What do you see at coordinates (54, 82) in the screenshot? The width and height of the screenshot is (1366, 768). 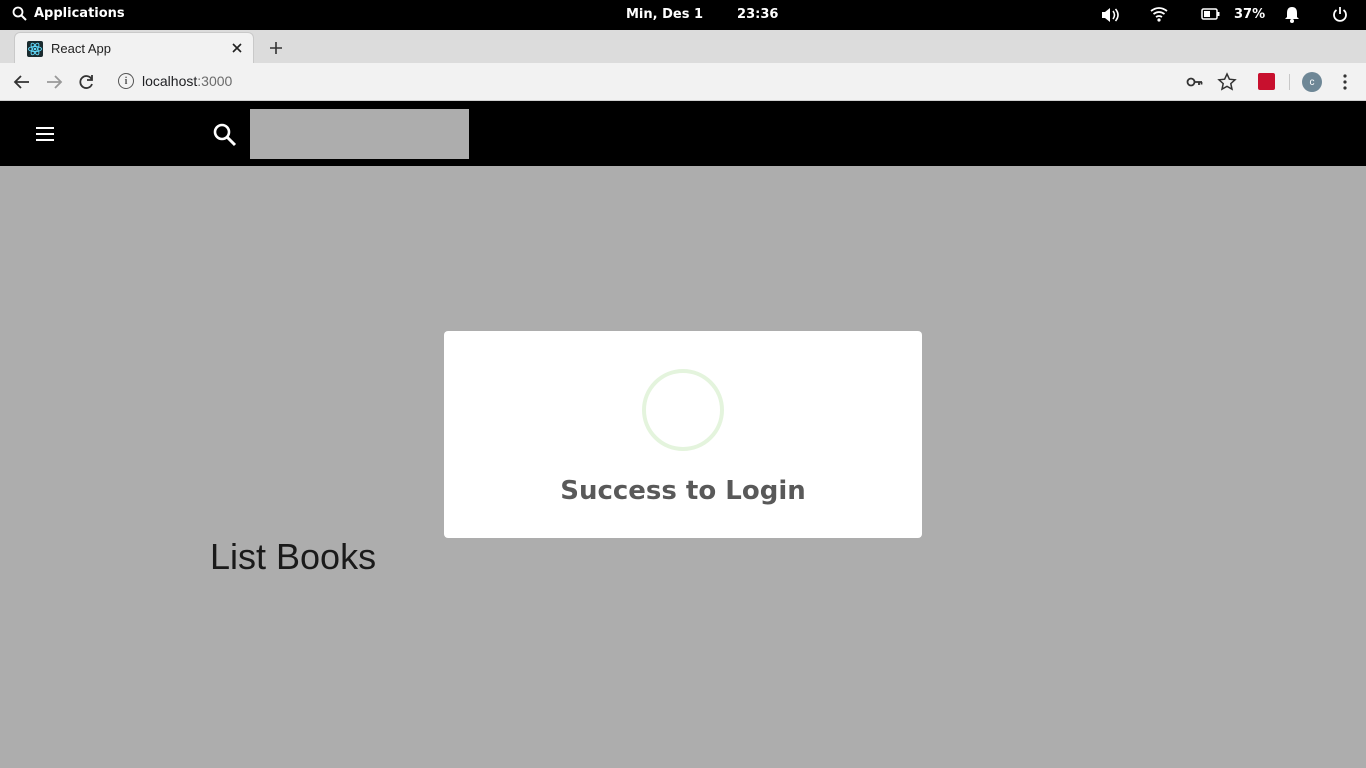 I see `forward-arrow-icon` at bounding box center [54, 82].